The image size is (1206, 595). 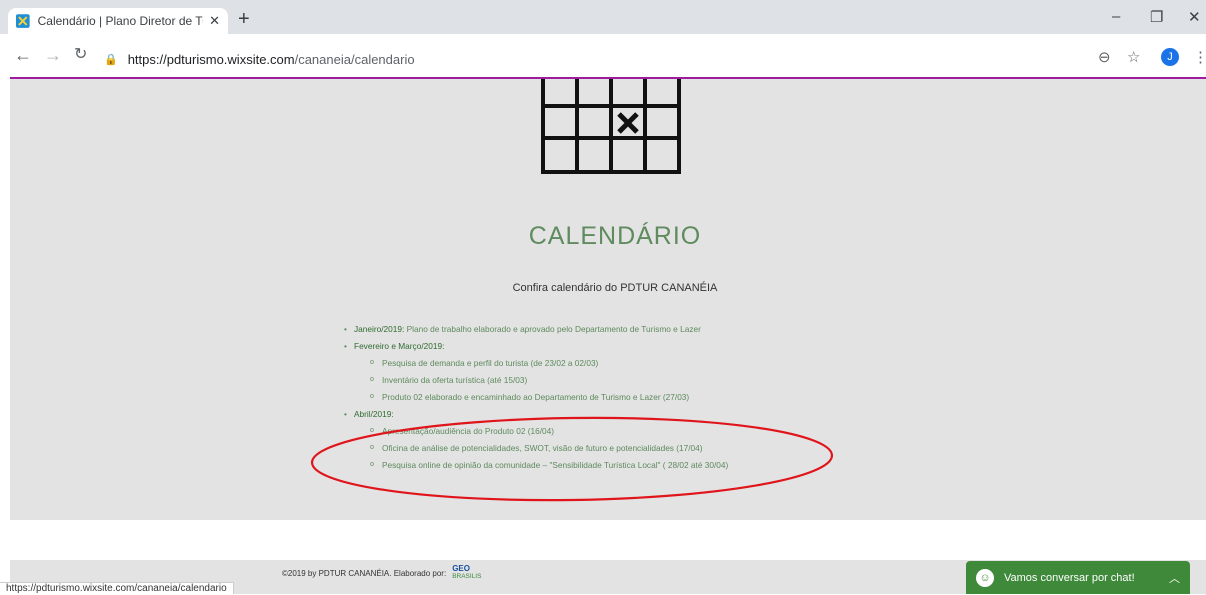 What do you see at coordinates (23, 21) in the screenshot?
I see `site-favicon-icon` at bounding box center [23, 21].